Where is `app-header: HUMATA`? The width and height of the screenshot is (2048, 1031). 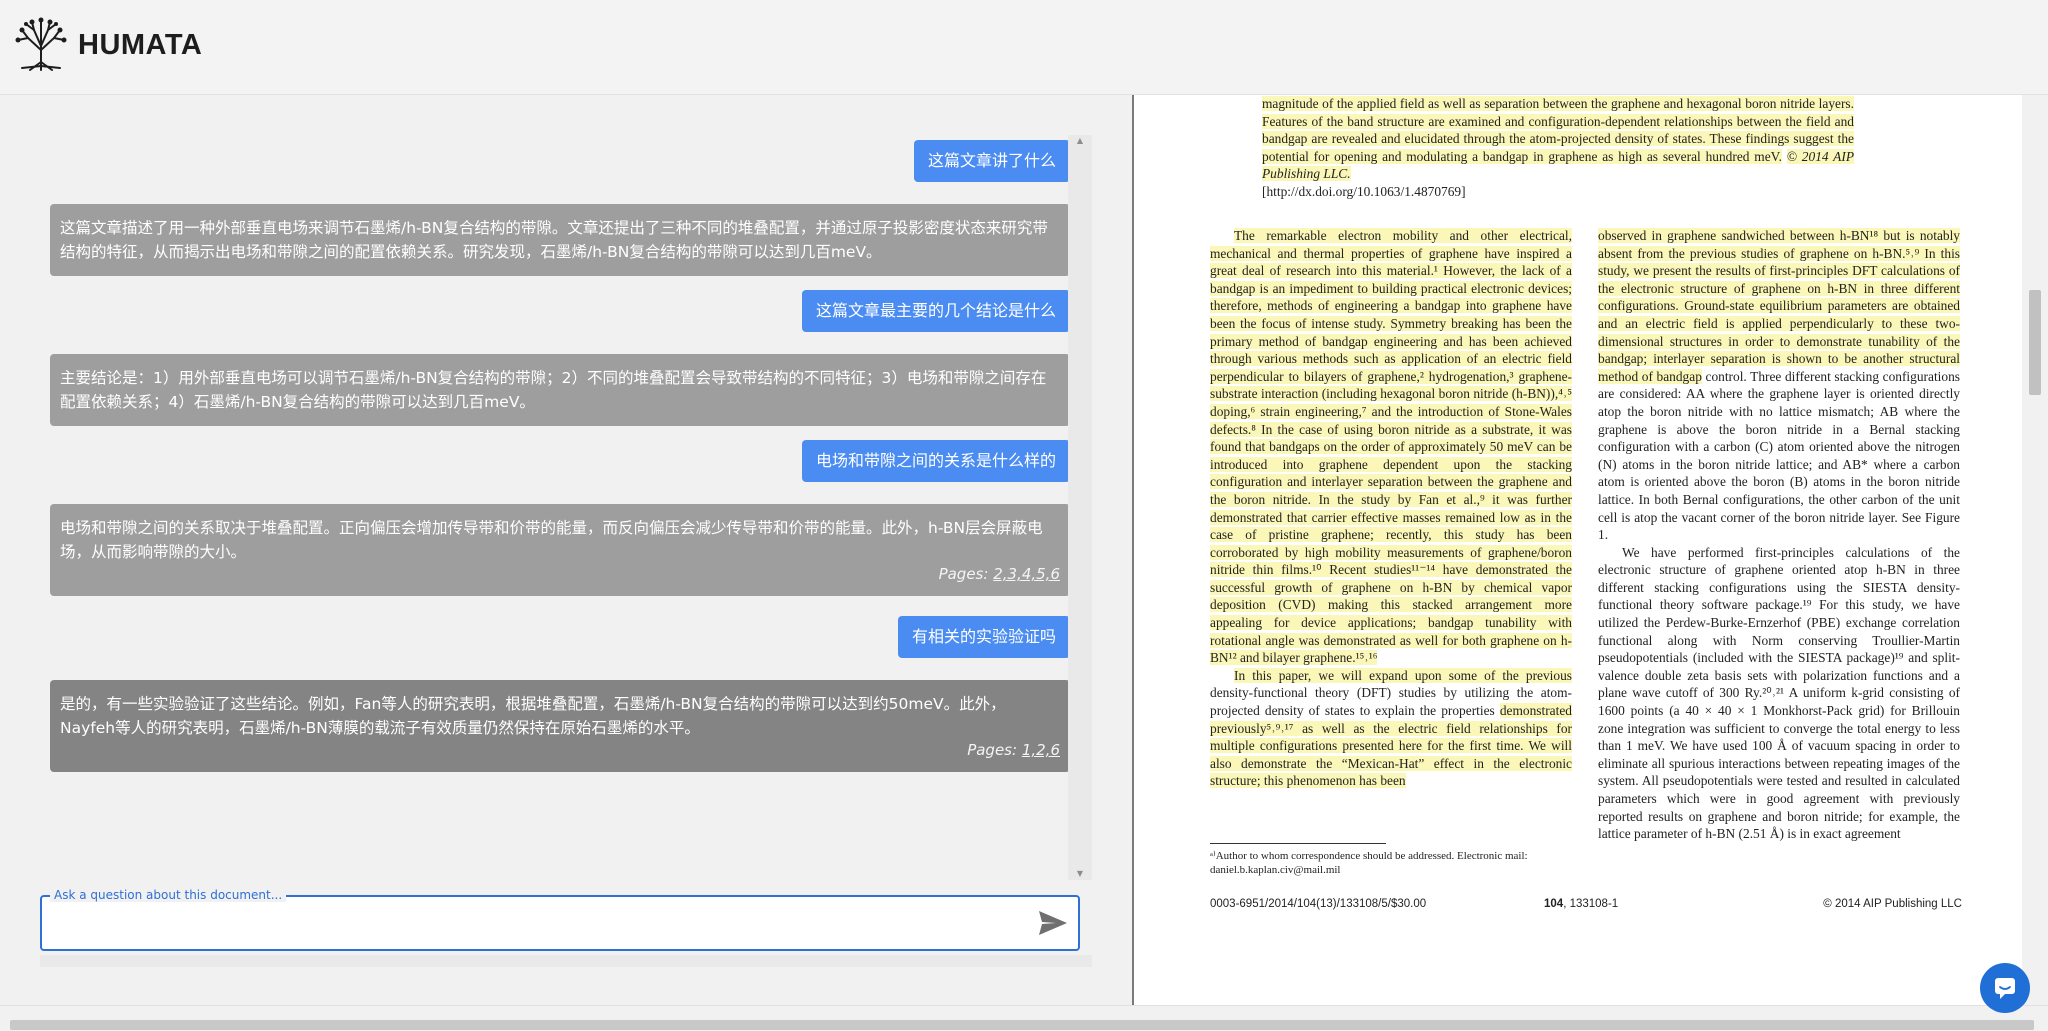 app-header: HUMATA is located at coordinates (1024, 47).